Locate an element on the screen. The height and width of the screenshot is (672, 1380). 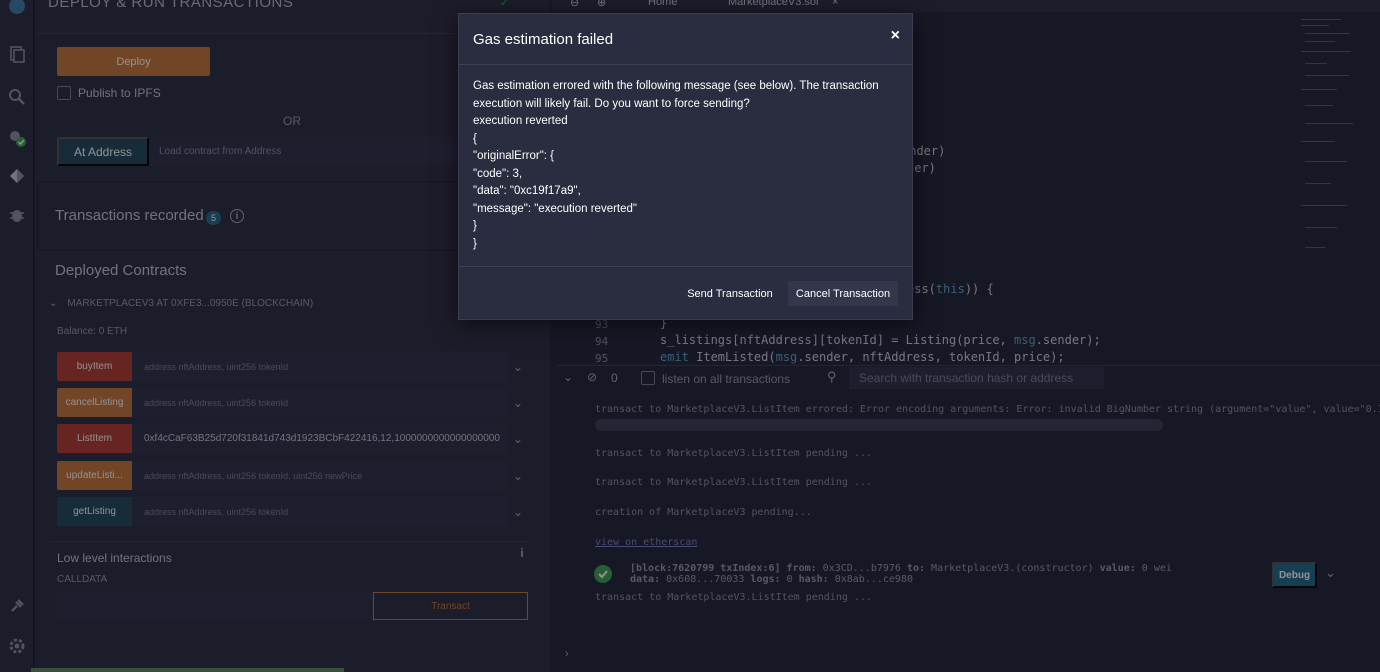
modal-message-line: { is located at coordinates (475, 138).